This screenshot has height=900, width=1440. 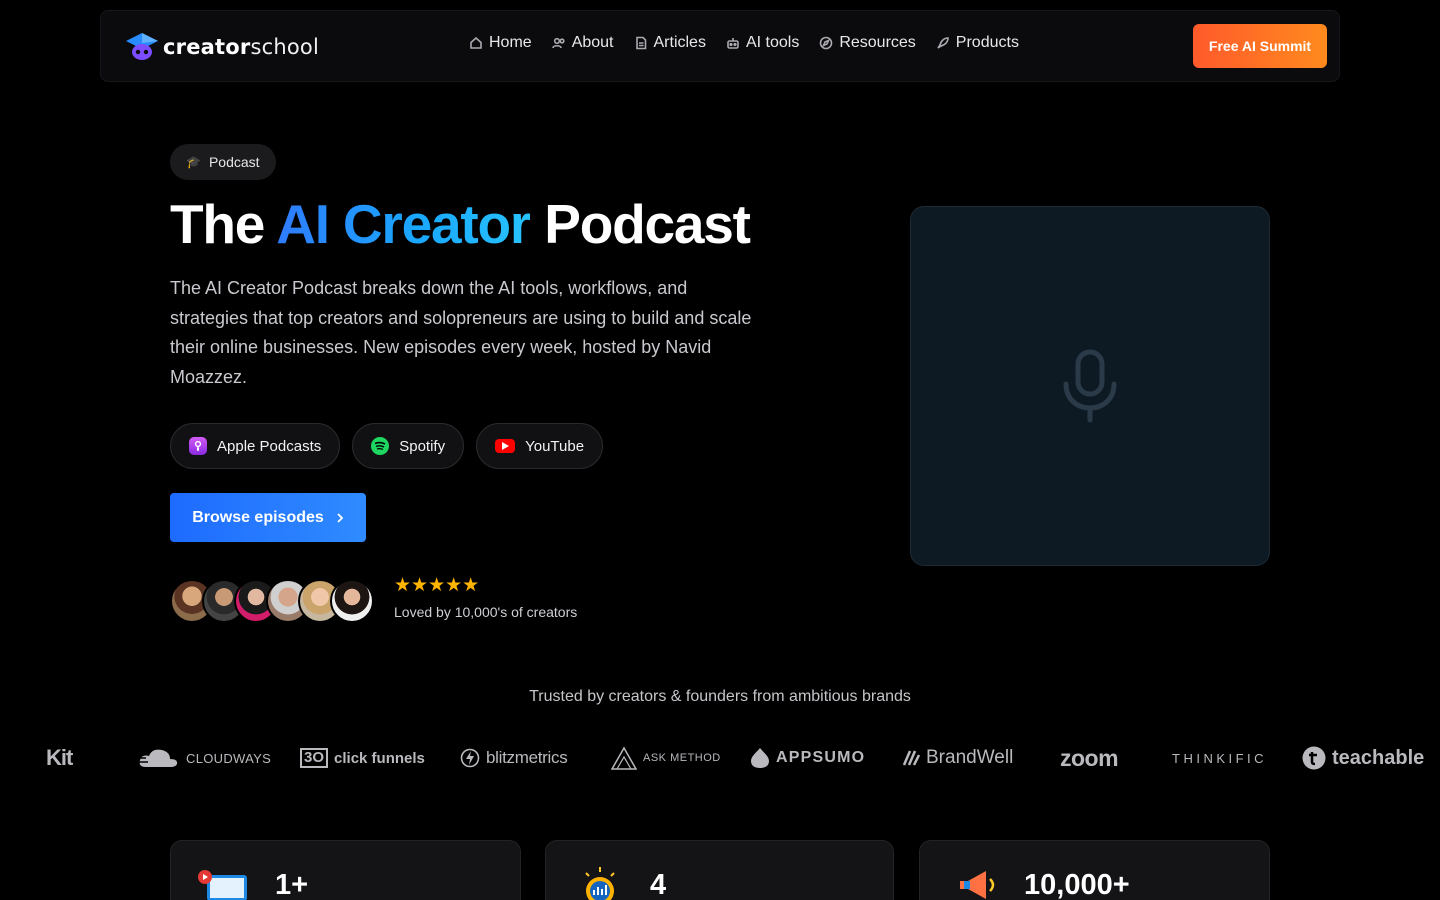 I want to click on spotify-icon, so click(x=380, y=446).